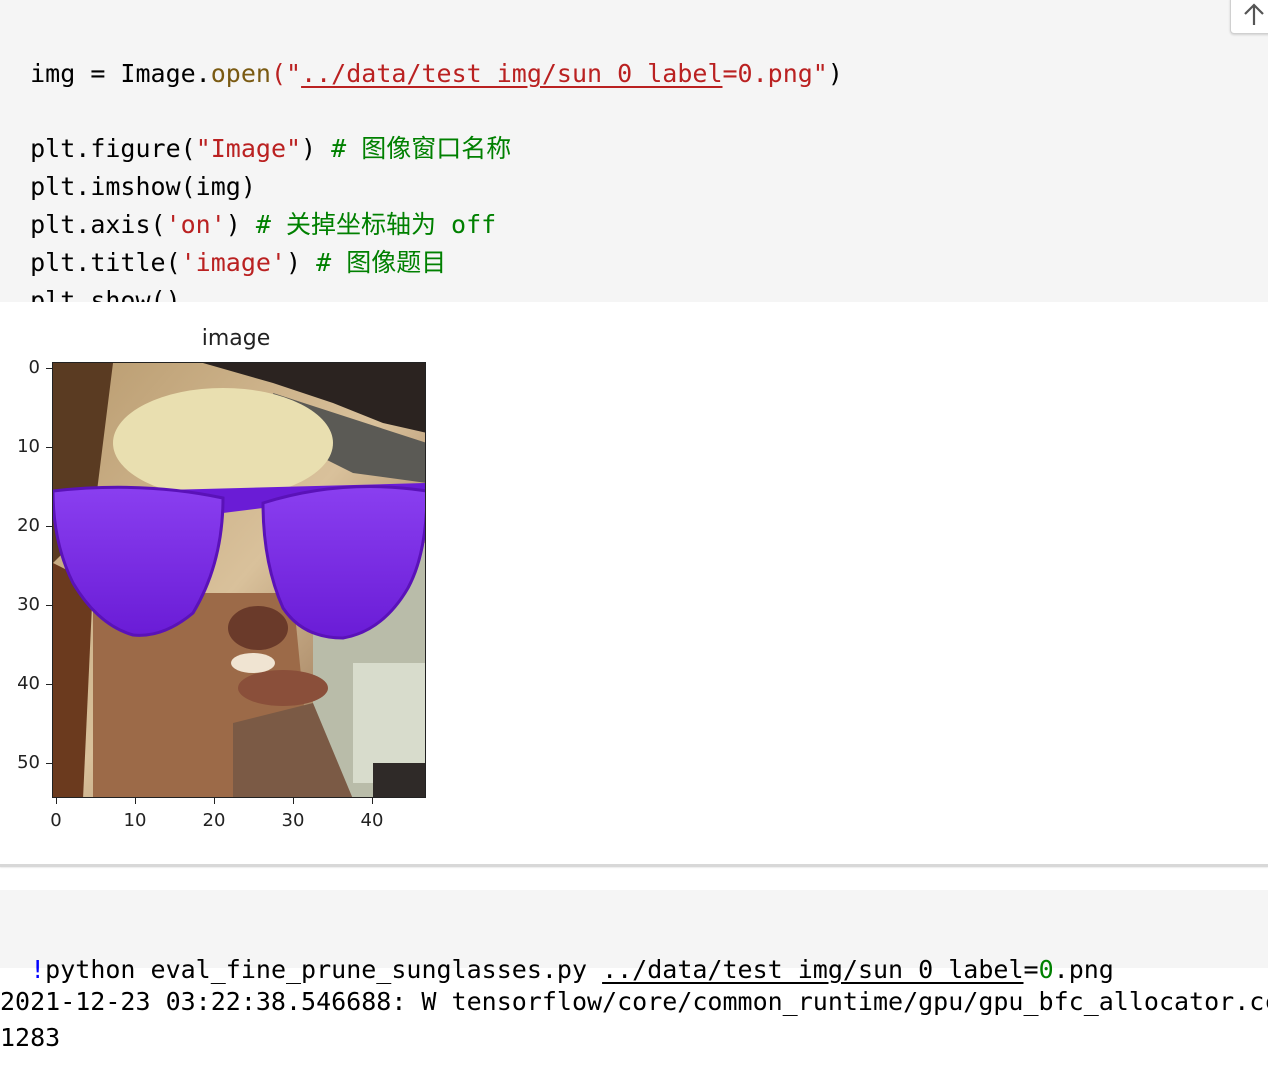  Describe the element at coordinates (381, 262) in the screenshot. I see `code-comment: # 图像题目` at that location.